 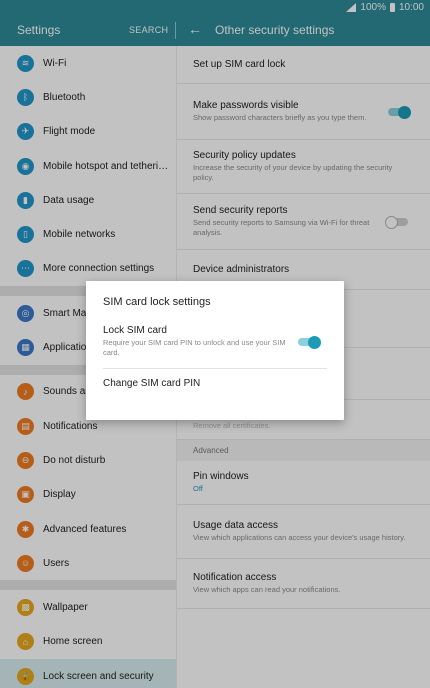 I want to click on divider, so click(x=215, y=368).